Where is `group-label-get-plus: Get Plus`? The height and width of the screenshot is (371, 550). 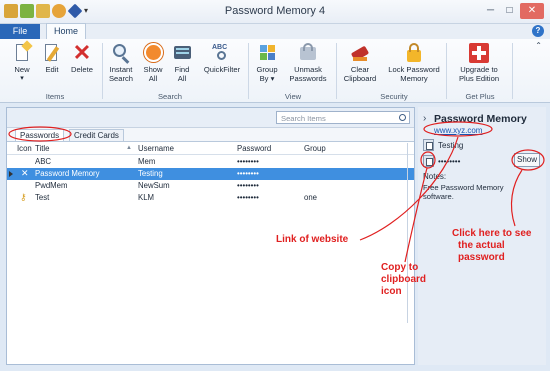
group-label-get-plus: Get Plus is located at coordinates (480, 96).